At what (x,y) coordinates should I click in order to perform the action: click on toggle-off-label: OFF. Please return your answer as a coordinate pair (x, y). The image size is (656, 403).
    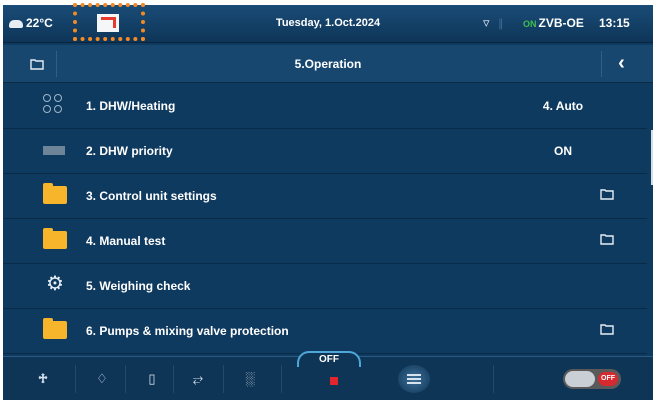
    Looking at the image, I should click on (608, 379).